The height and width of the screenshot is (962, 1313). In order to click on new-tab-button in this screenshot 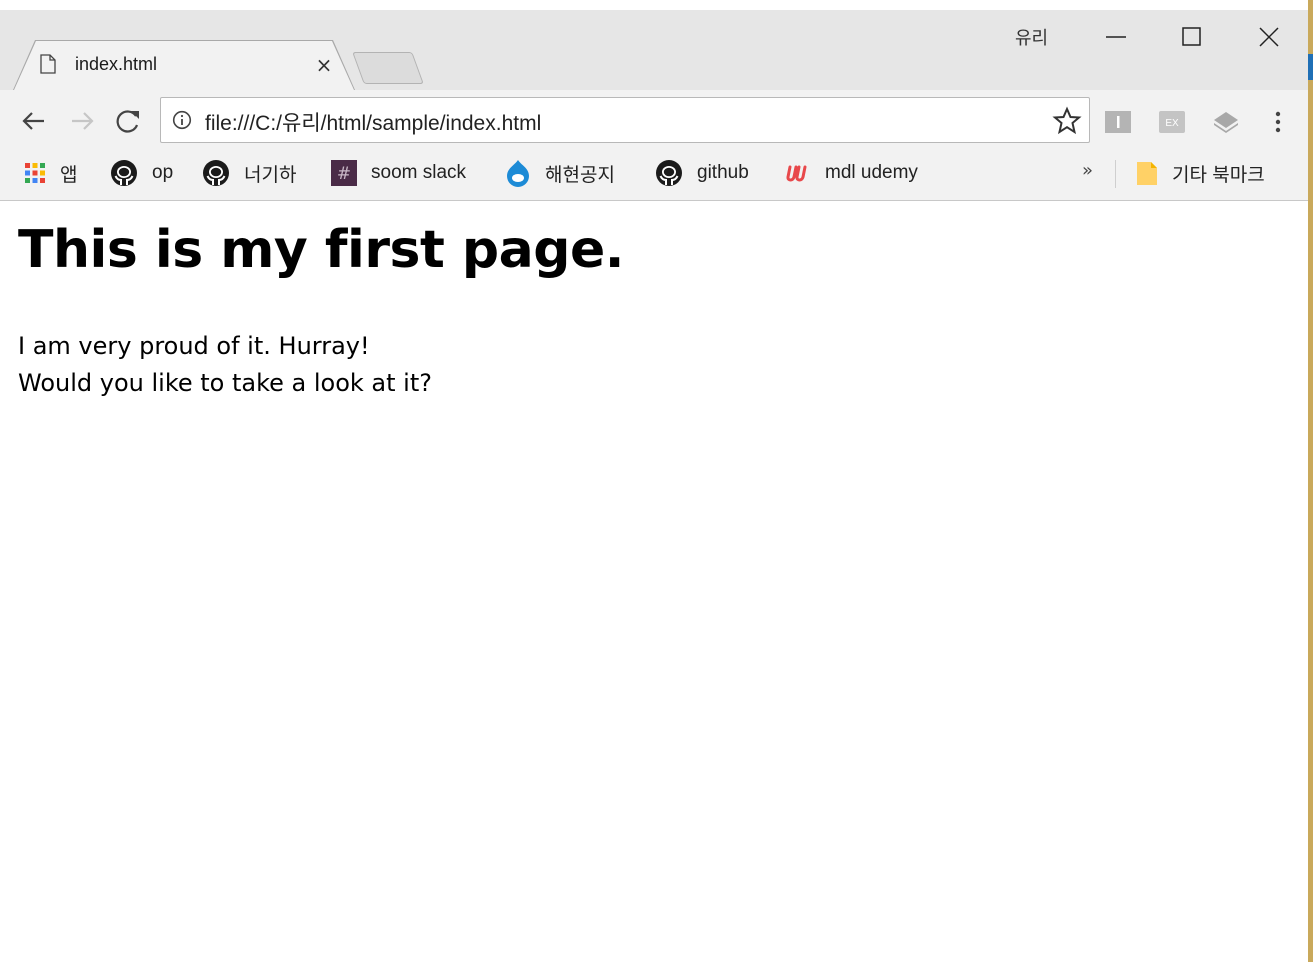, I will do `click(388, 68)`.